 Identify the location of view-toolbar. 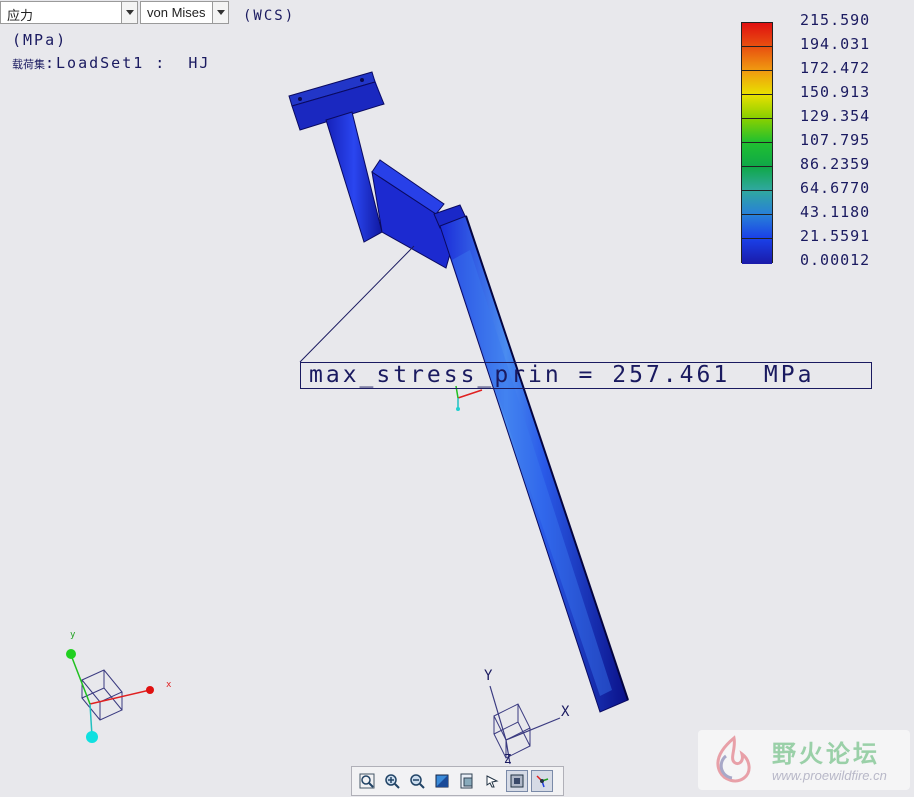
(457, 781).